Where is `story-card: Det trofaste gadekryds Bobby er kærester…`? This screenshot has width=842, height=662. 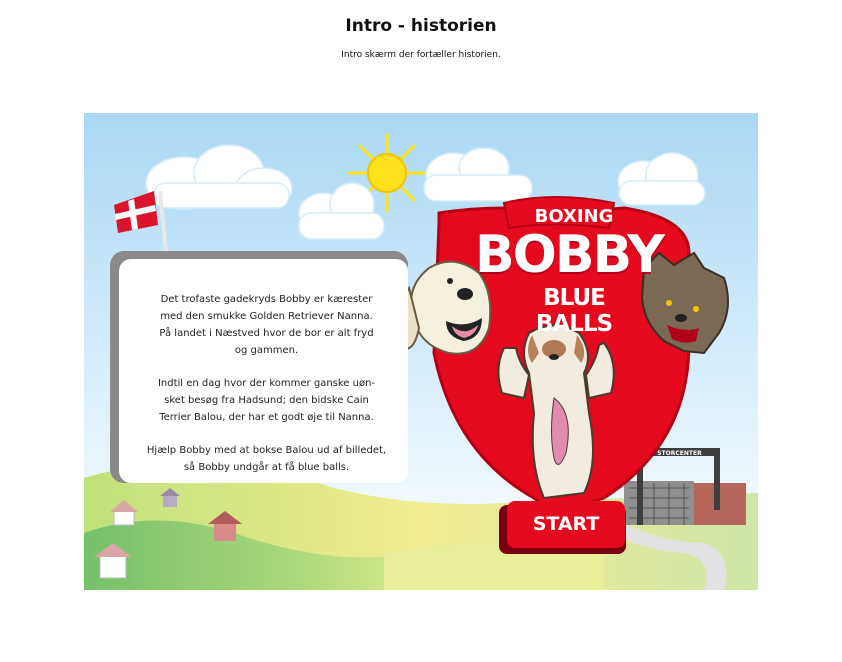 story-card: Det trofaste gadekryds Bobby er kærester… is located at coordinates (263, 371).